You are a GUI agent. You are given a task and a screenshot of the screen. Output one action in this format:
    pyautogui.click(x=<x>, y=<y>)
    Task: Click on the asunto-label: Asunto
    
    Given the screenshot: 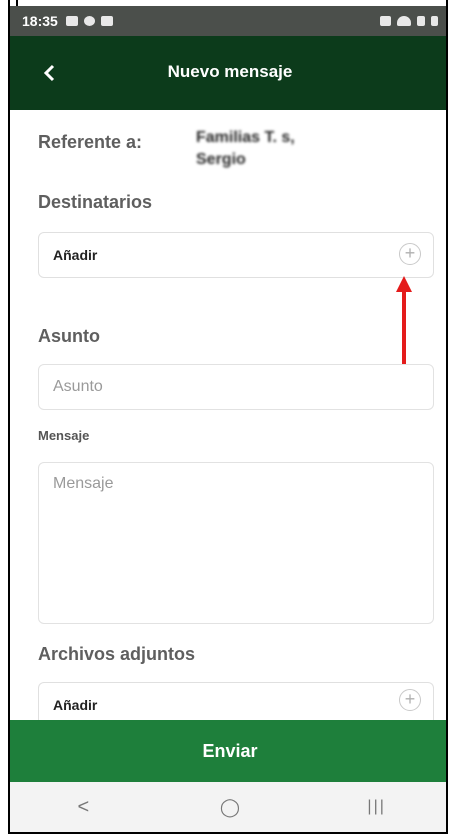 What is the action you would take?
    pyautogui.click(x=69, y=336)
    